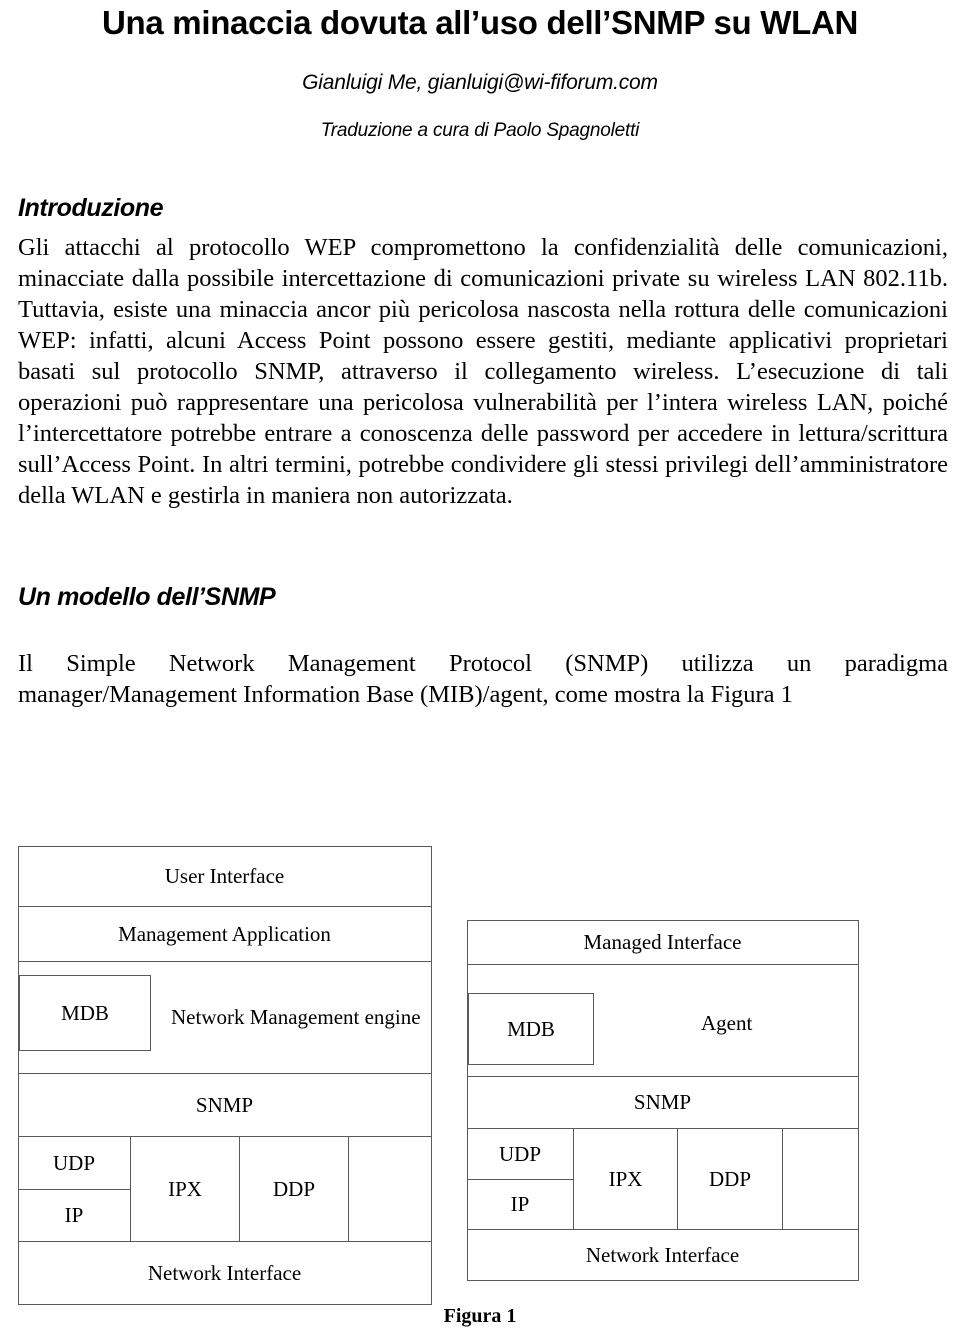  Describe the element at coordinates (296, 1017) in the screenshot. I see `manager-engine-label: Network Management engine` at that location.